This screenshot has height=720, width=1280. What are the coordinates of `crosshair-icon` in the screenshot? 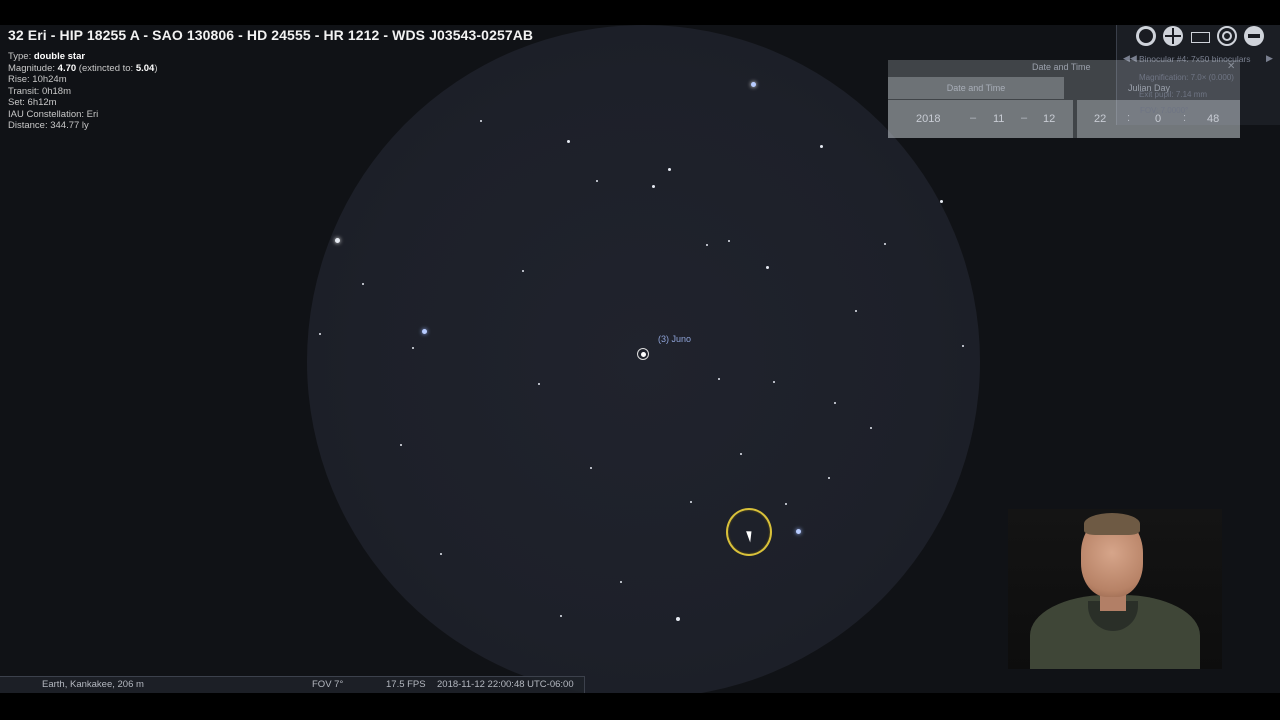 It's located at (1173, 36).